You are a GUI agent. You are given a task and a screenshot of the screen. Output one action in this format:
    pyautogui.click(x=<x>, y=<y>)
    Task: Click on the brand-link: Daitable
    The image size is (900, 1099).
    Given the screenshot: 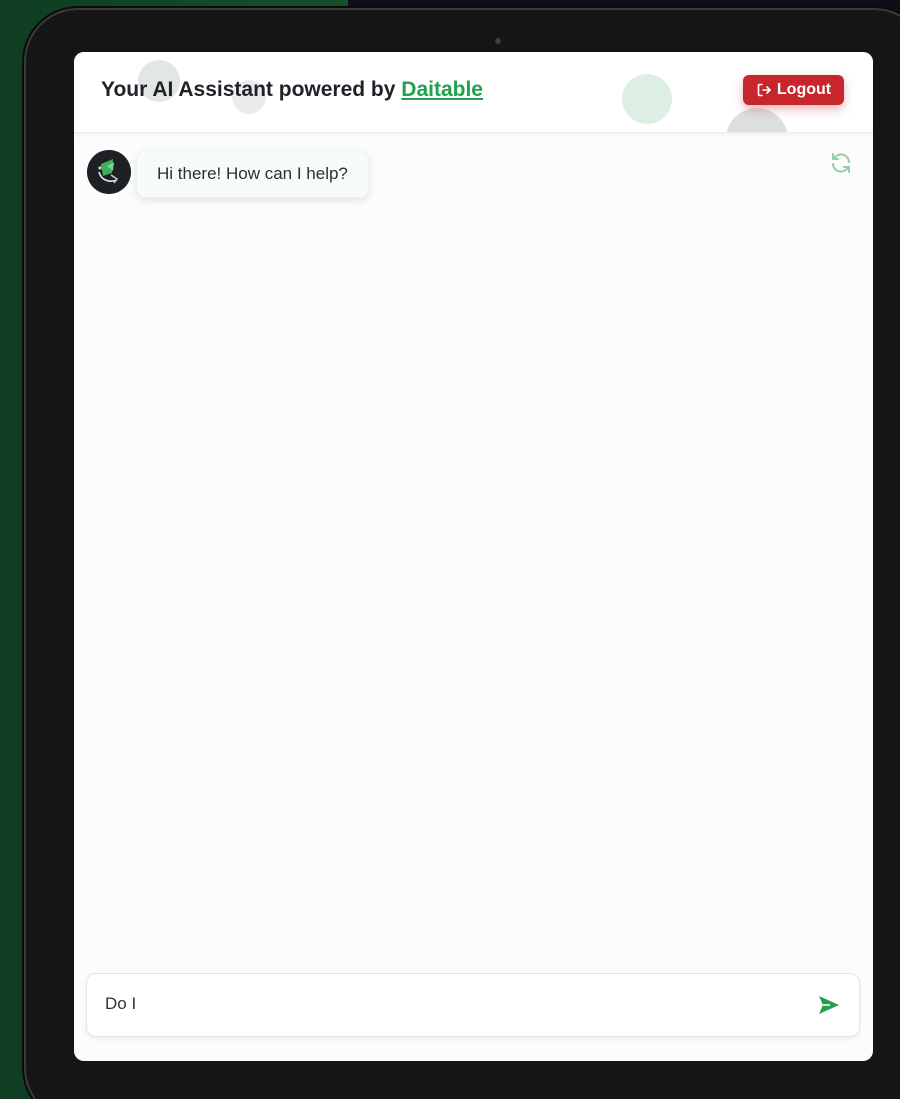 What is the action you would take?
    pyautogui.click(x=442, y=89)
    